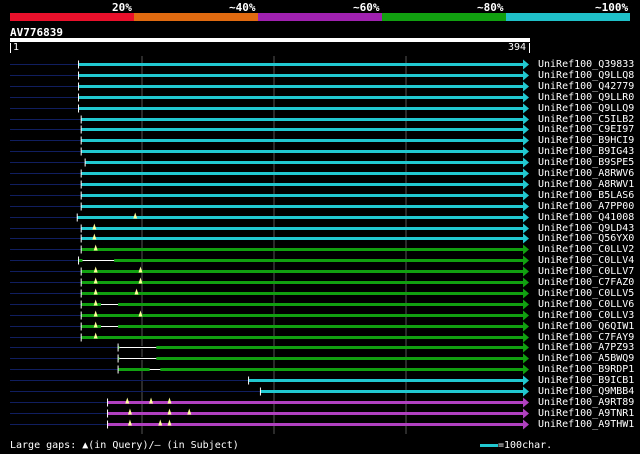 Image resolution: width=640 pixels, height=454 pixels. Describe the element at coordinates (586, 369) in the screenshot. I see `hit-label: UniRef100_B9RDP1` at that location.